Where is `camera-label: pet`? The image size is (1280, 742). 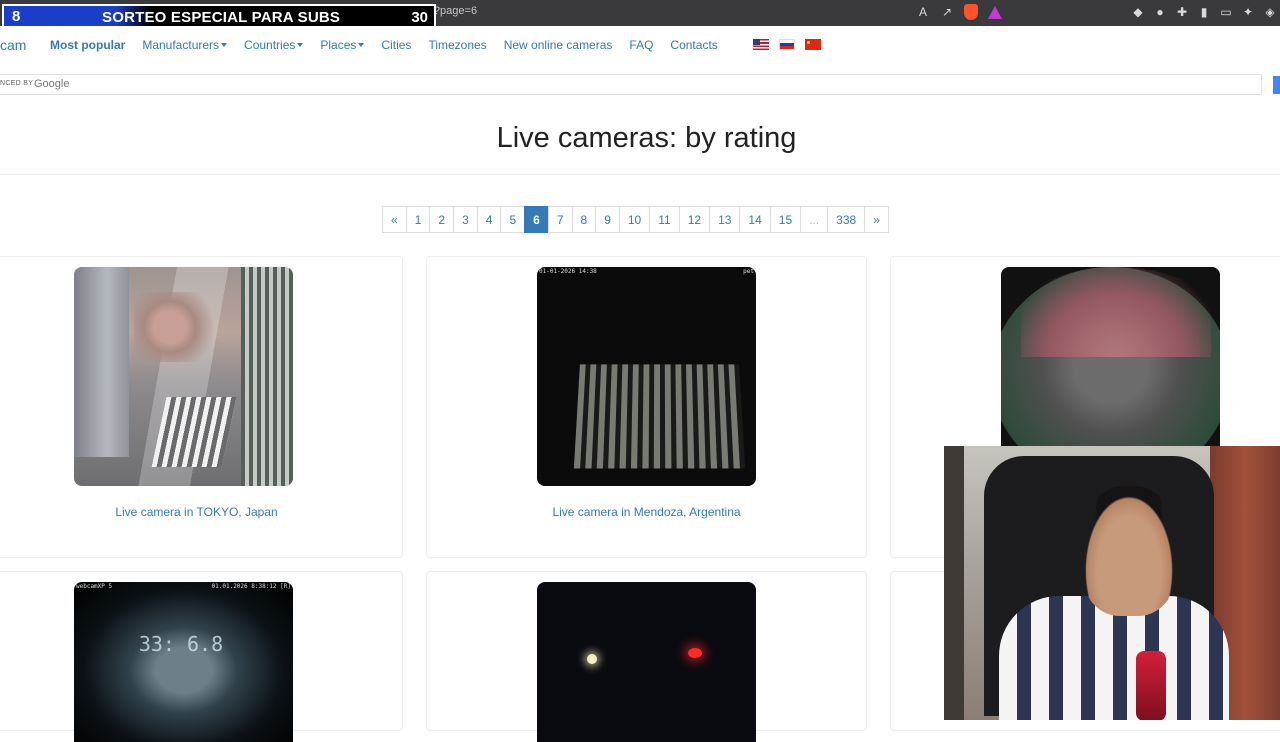
camera-label: pet is located at coordinates (748, 271).